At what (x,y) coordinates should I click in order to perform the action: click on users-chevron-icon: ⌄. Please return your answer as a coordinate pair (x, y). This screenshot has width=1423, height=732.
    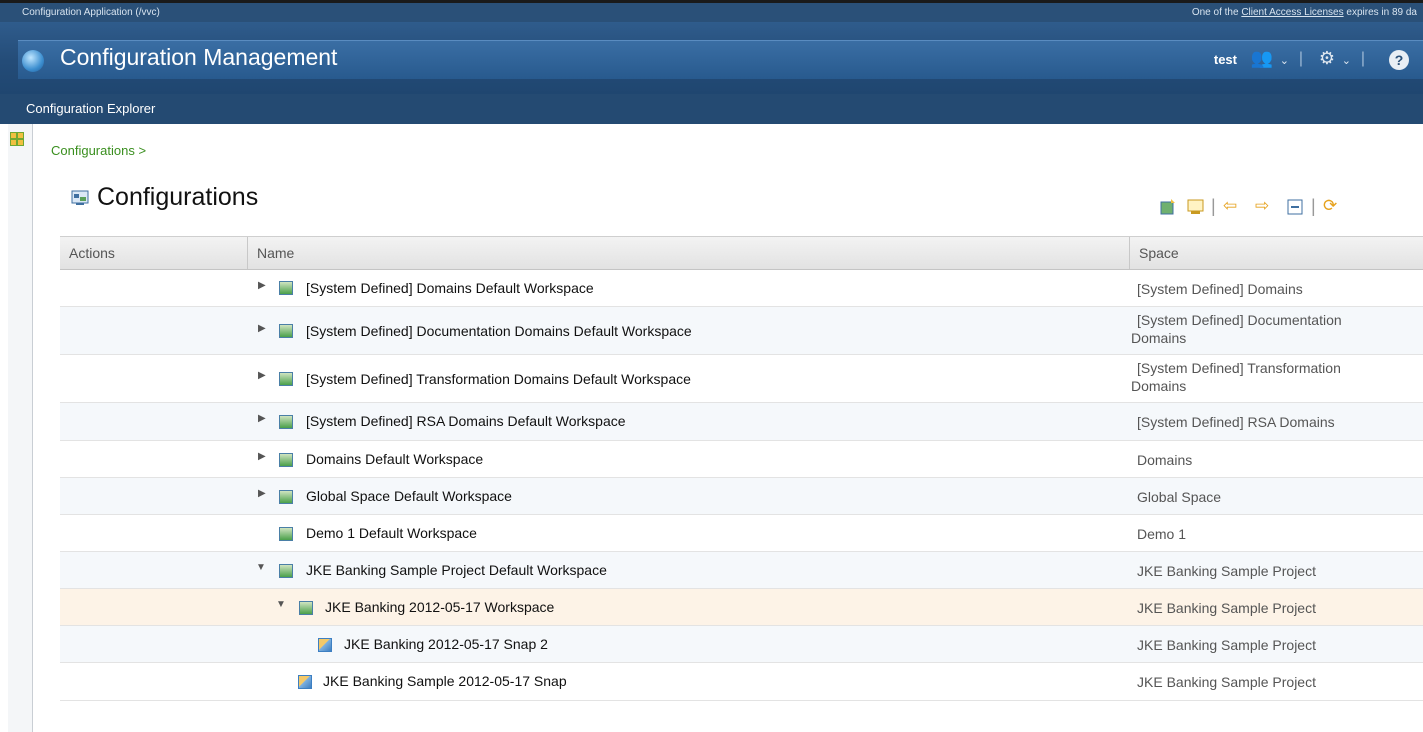
    Looking at the image, I should click on (1284, 60).